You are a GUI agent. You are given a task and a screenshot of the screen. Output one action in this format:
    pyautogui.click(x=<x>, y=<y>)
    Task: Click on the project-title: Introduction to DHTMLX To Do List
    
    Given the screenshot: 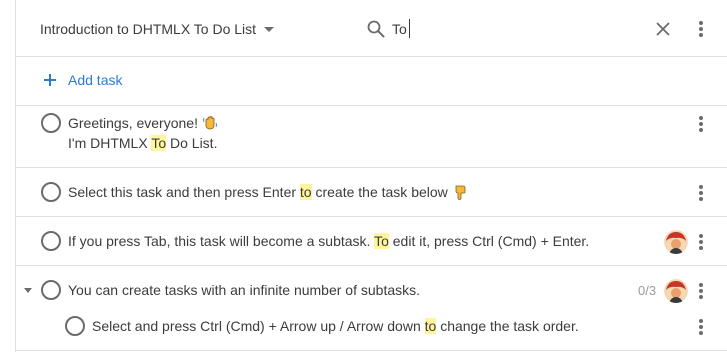 What is the action you would take?
    pyautogui.click(x=148, y=29)
    